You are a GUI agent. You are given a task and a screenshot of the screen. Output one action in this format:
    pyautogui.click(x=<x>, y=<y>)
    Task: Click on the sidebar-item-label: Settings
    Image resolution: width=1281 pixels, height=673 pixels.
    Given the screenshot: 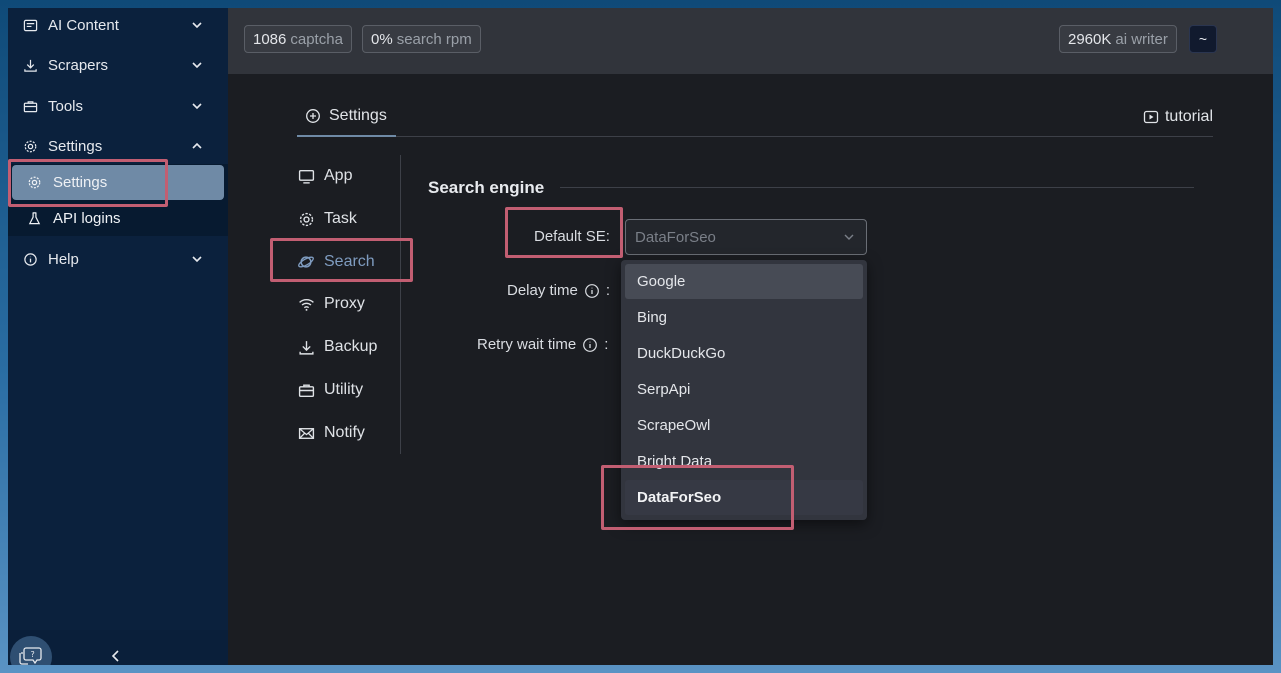 What is the action you would take?
    pyautogui.click(x=75, y=146)
    